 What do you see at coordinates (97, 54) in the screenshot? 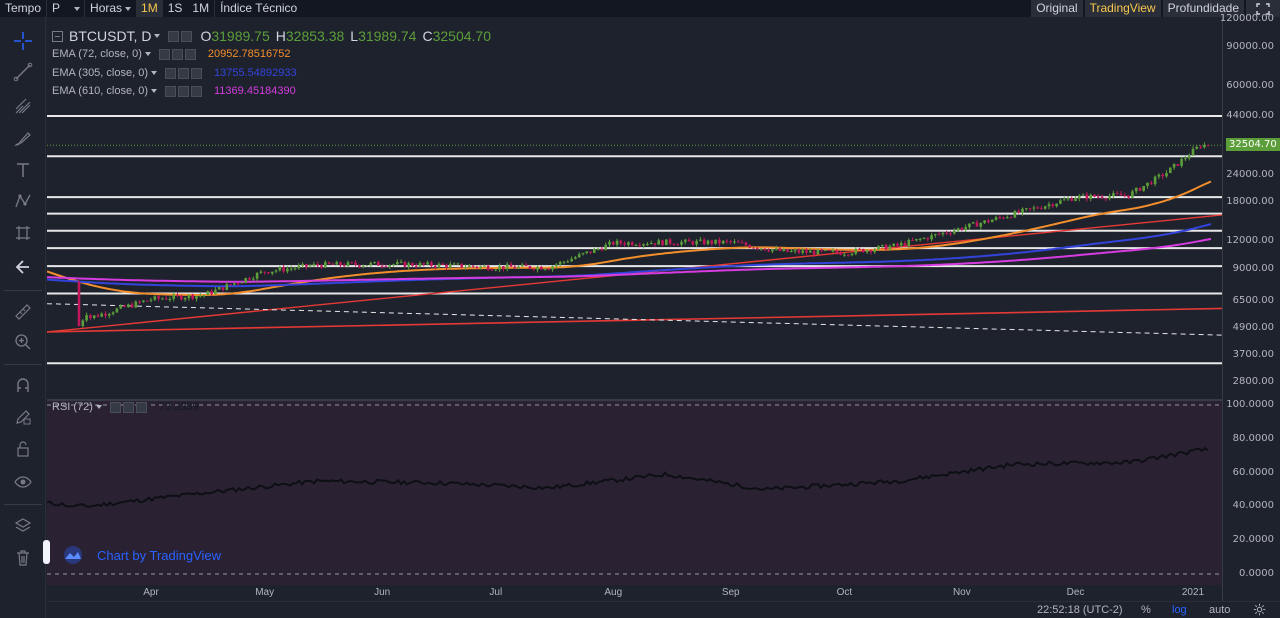
I see `indicator-name: EMA (72, close, 0)` at bounding box center [97, 54].